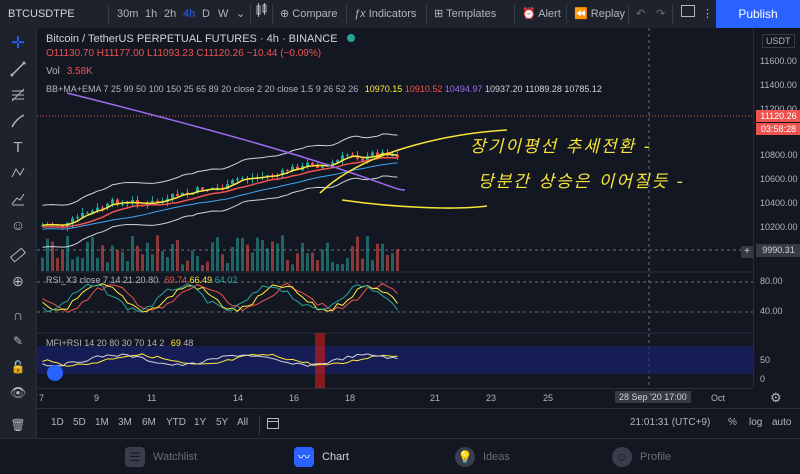 The width and height of the screenshot is (800, 474). I want to click on templates-button: ⊞ Templates, so click(465, 14).